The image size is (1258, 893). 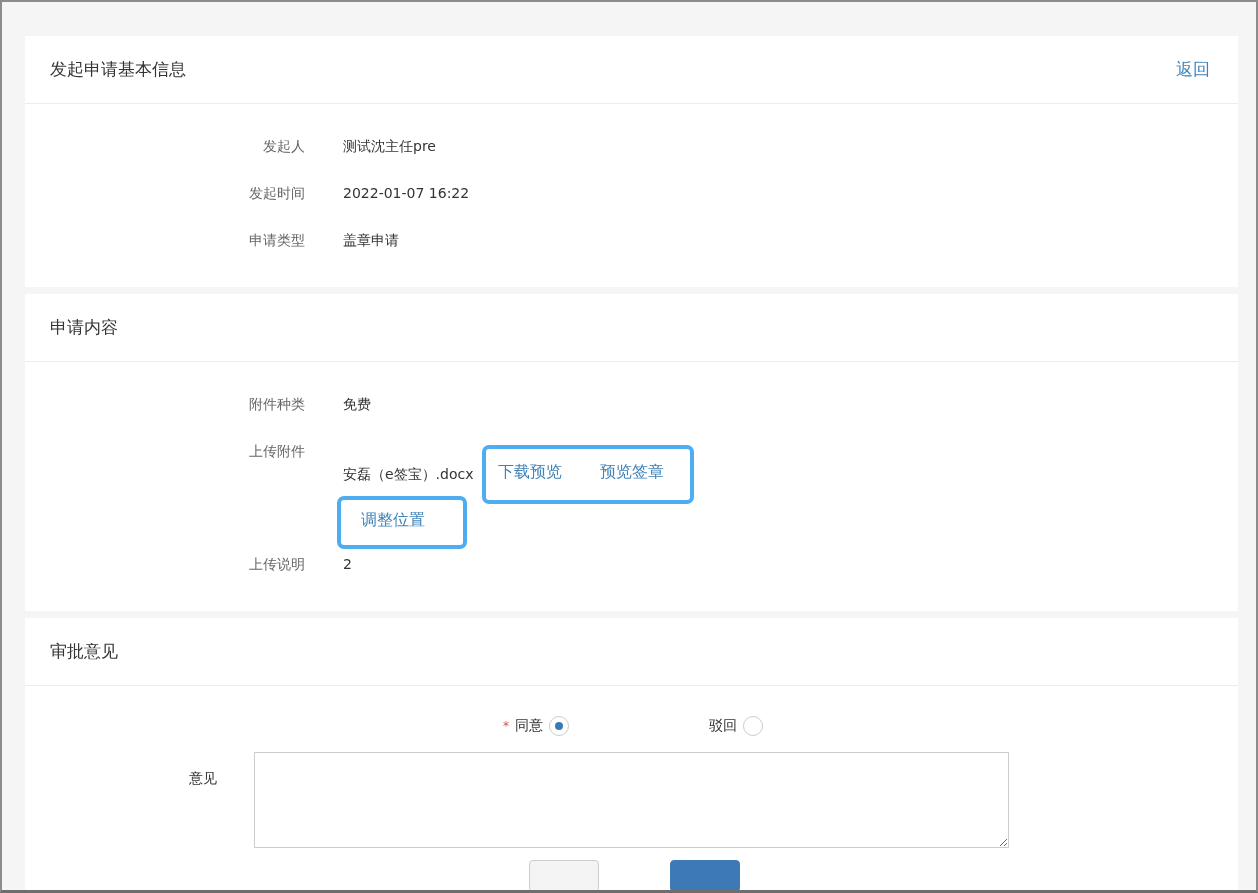 What do you see at coordinates (84, 651) in the screenshot?
I see `section-title: 审批意见` at bounding box center [84, 651].